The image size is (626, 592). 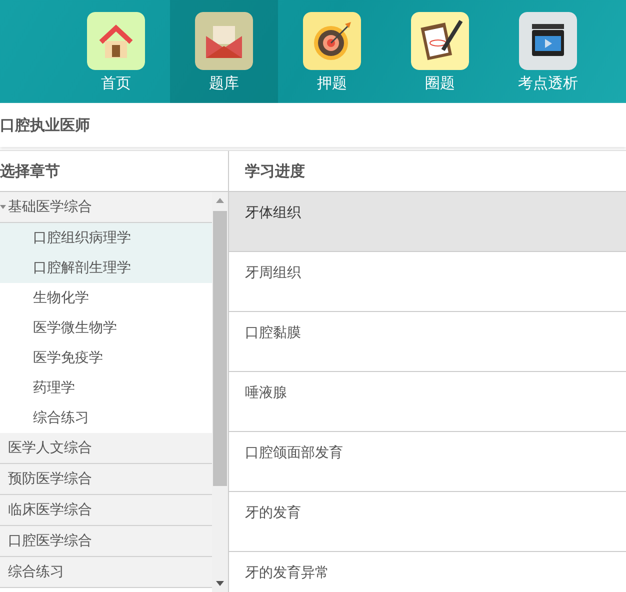 I want to click on nav-tab: 题库, so click(x=224, y=51).